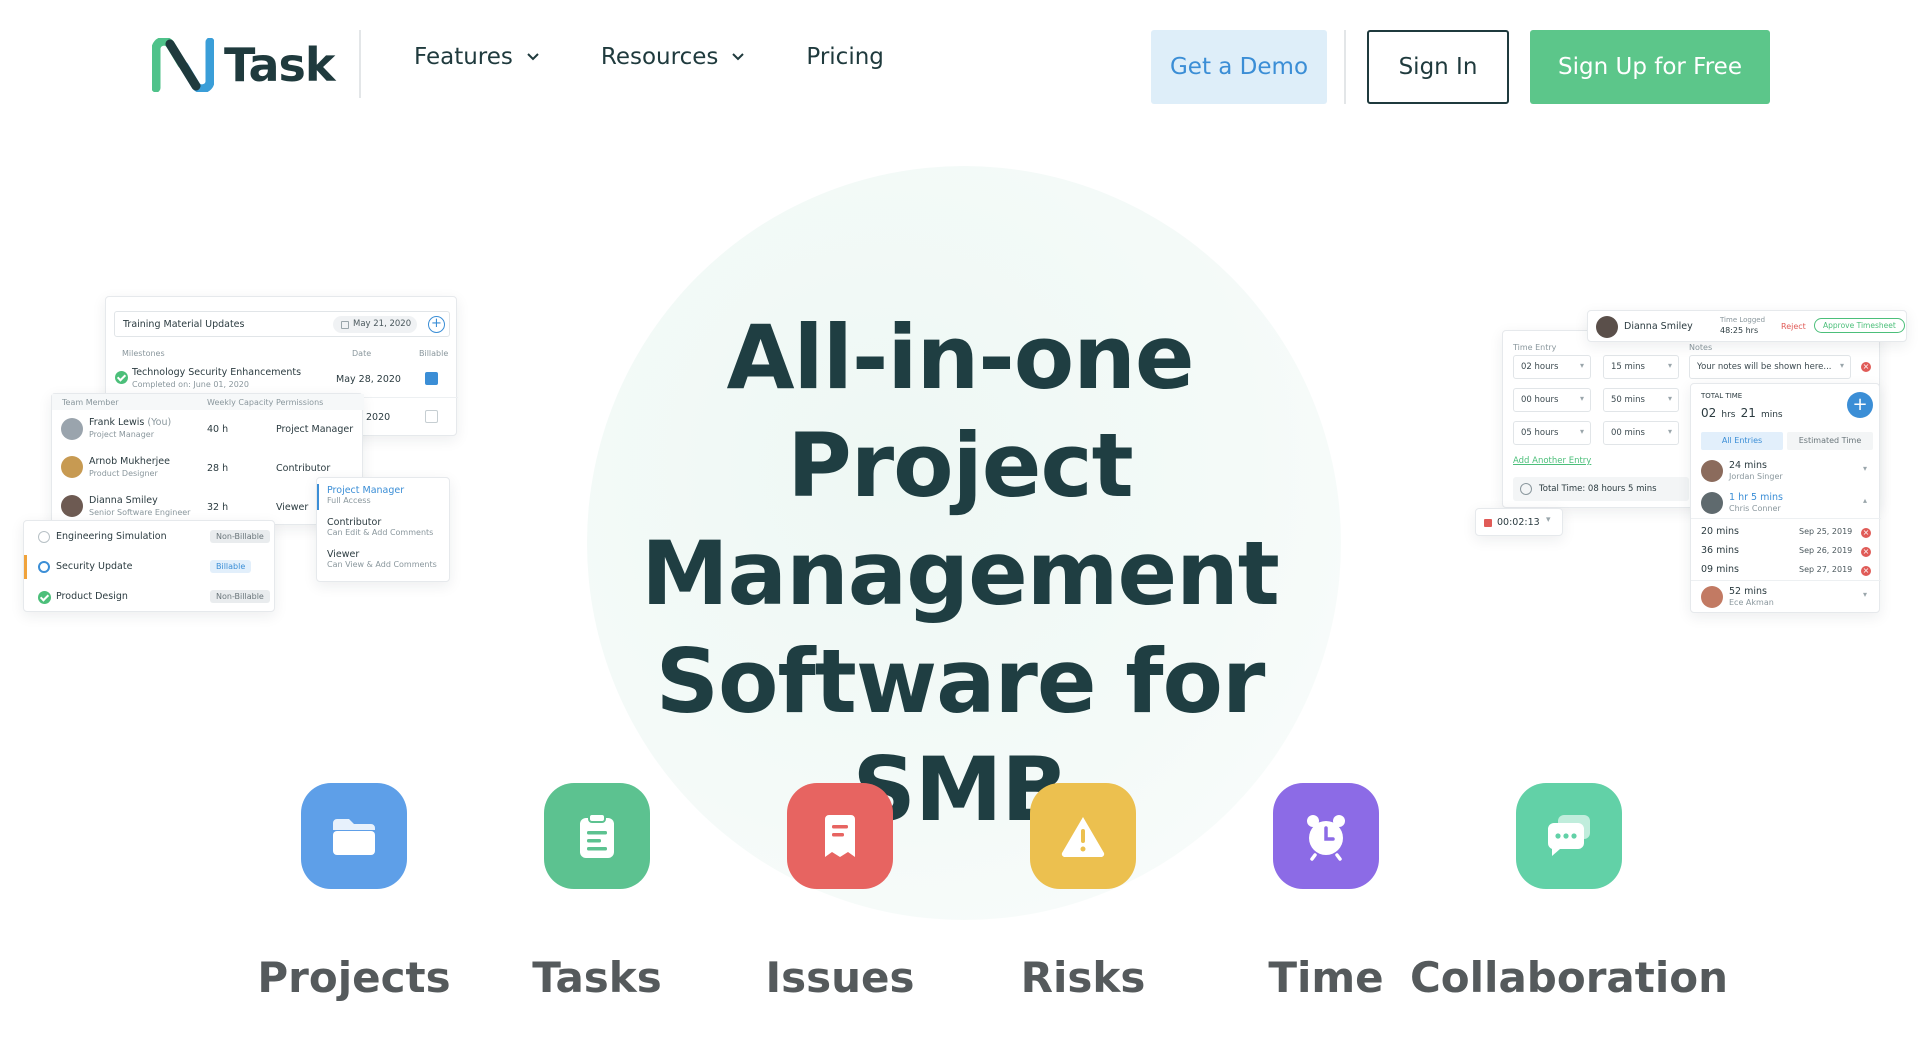 The width and height of the screenshot is (1920, 1041). I want to click on total-time-value: 02 hrs 21 mins, so click(1742, 413).